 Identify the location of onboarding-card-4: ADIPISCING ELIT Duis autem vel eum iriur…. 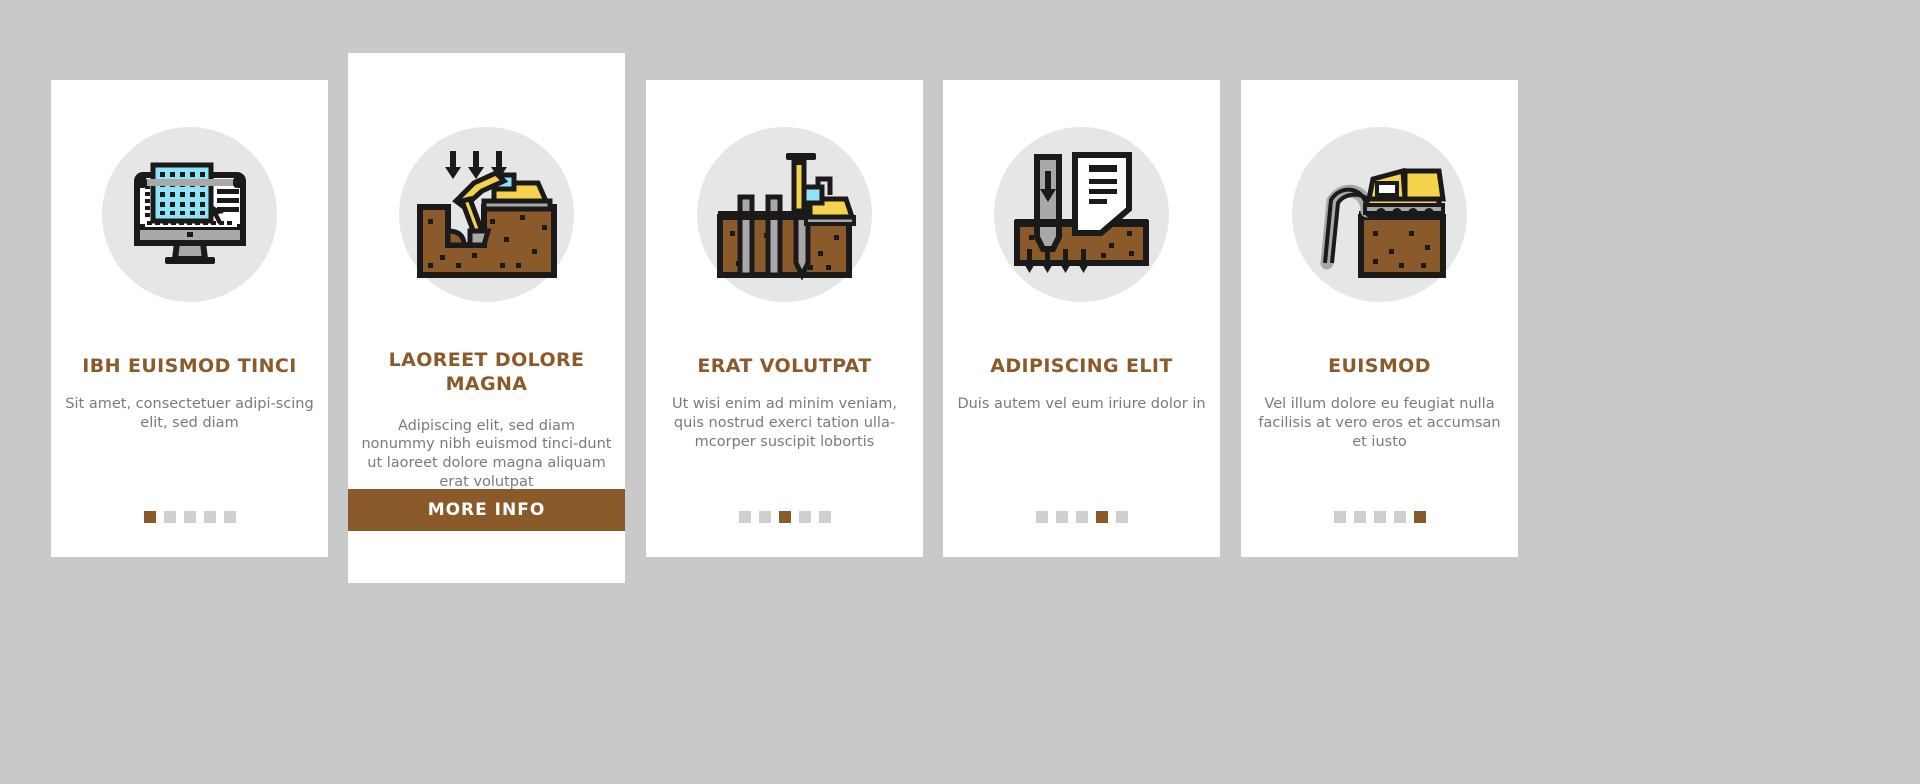
(1081, 318).